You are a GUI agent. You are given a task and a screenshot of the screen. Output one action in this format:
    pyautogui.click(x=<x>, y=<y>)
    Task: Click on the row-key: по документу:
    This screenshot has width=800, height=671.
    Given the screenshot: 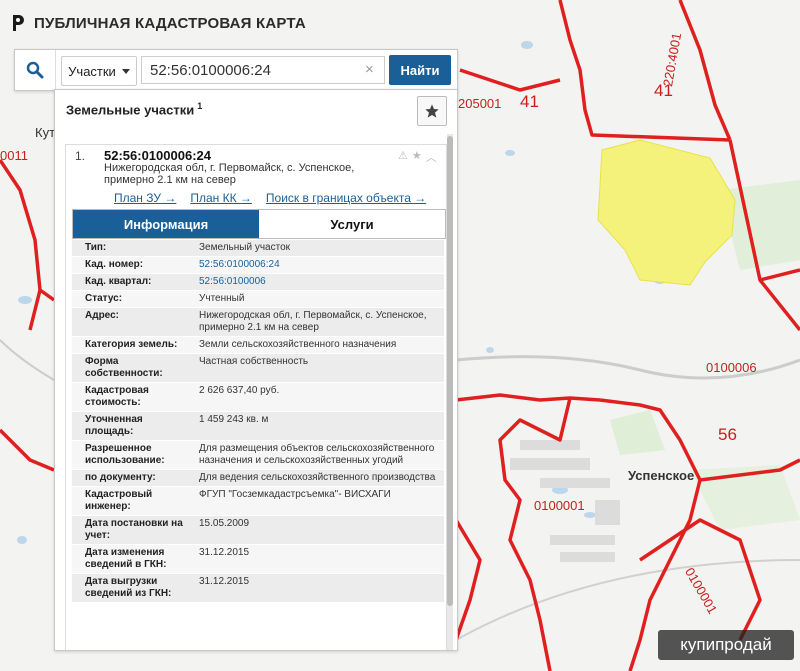 What is the action you would take?
    pyautogui.click(x=120, y=477)
    